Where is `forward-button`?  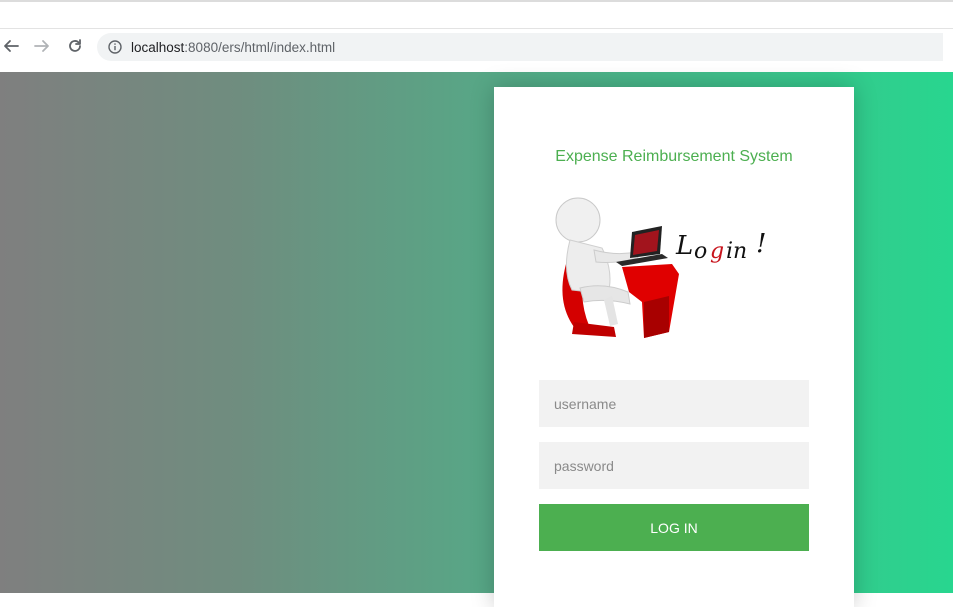
forward-button is located at coordinates (42, 46).